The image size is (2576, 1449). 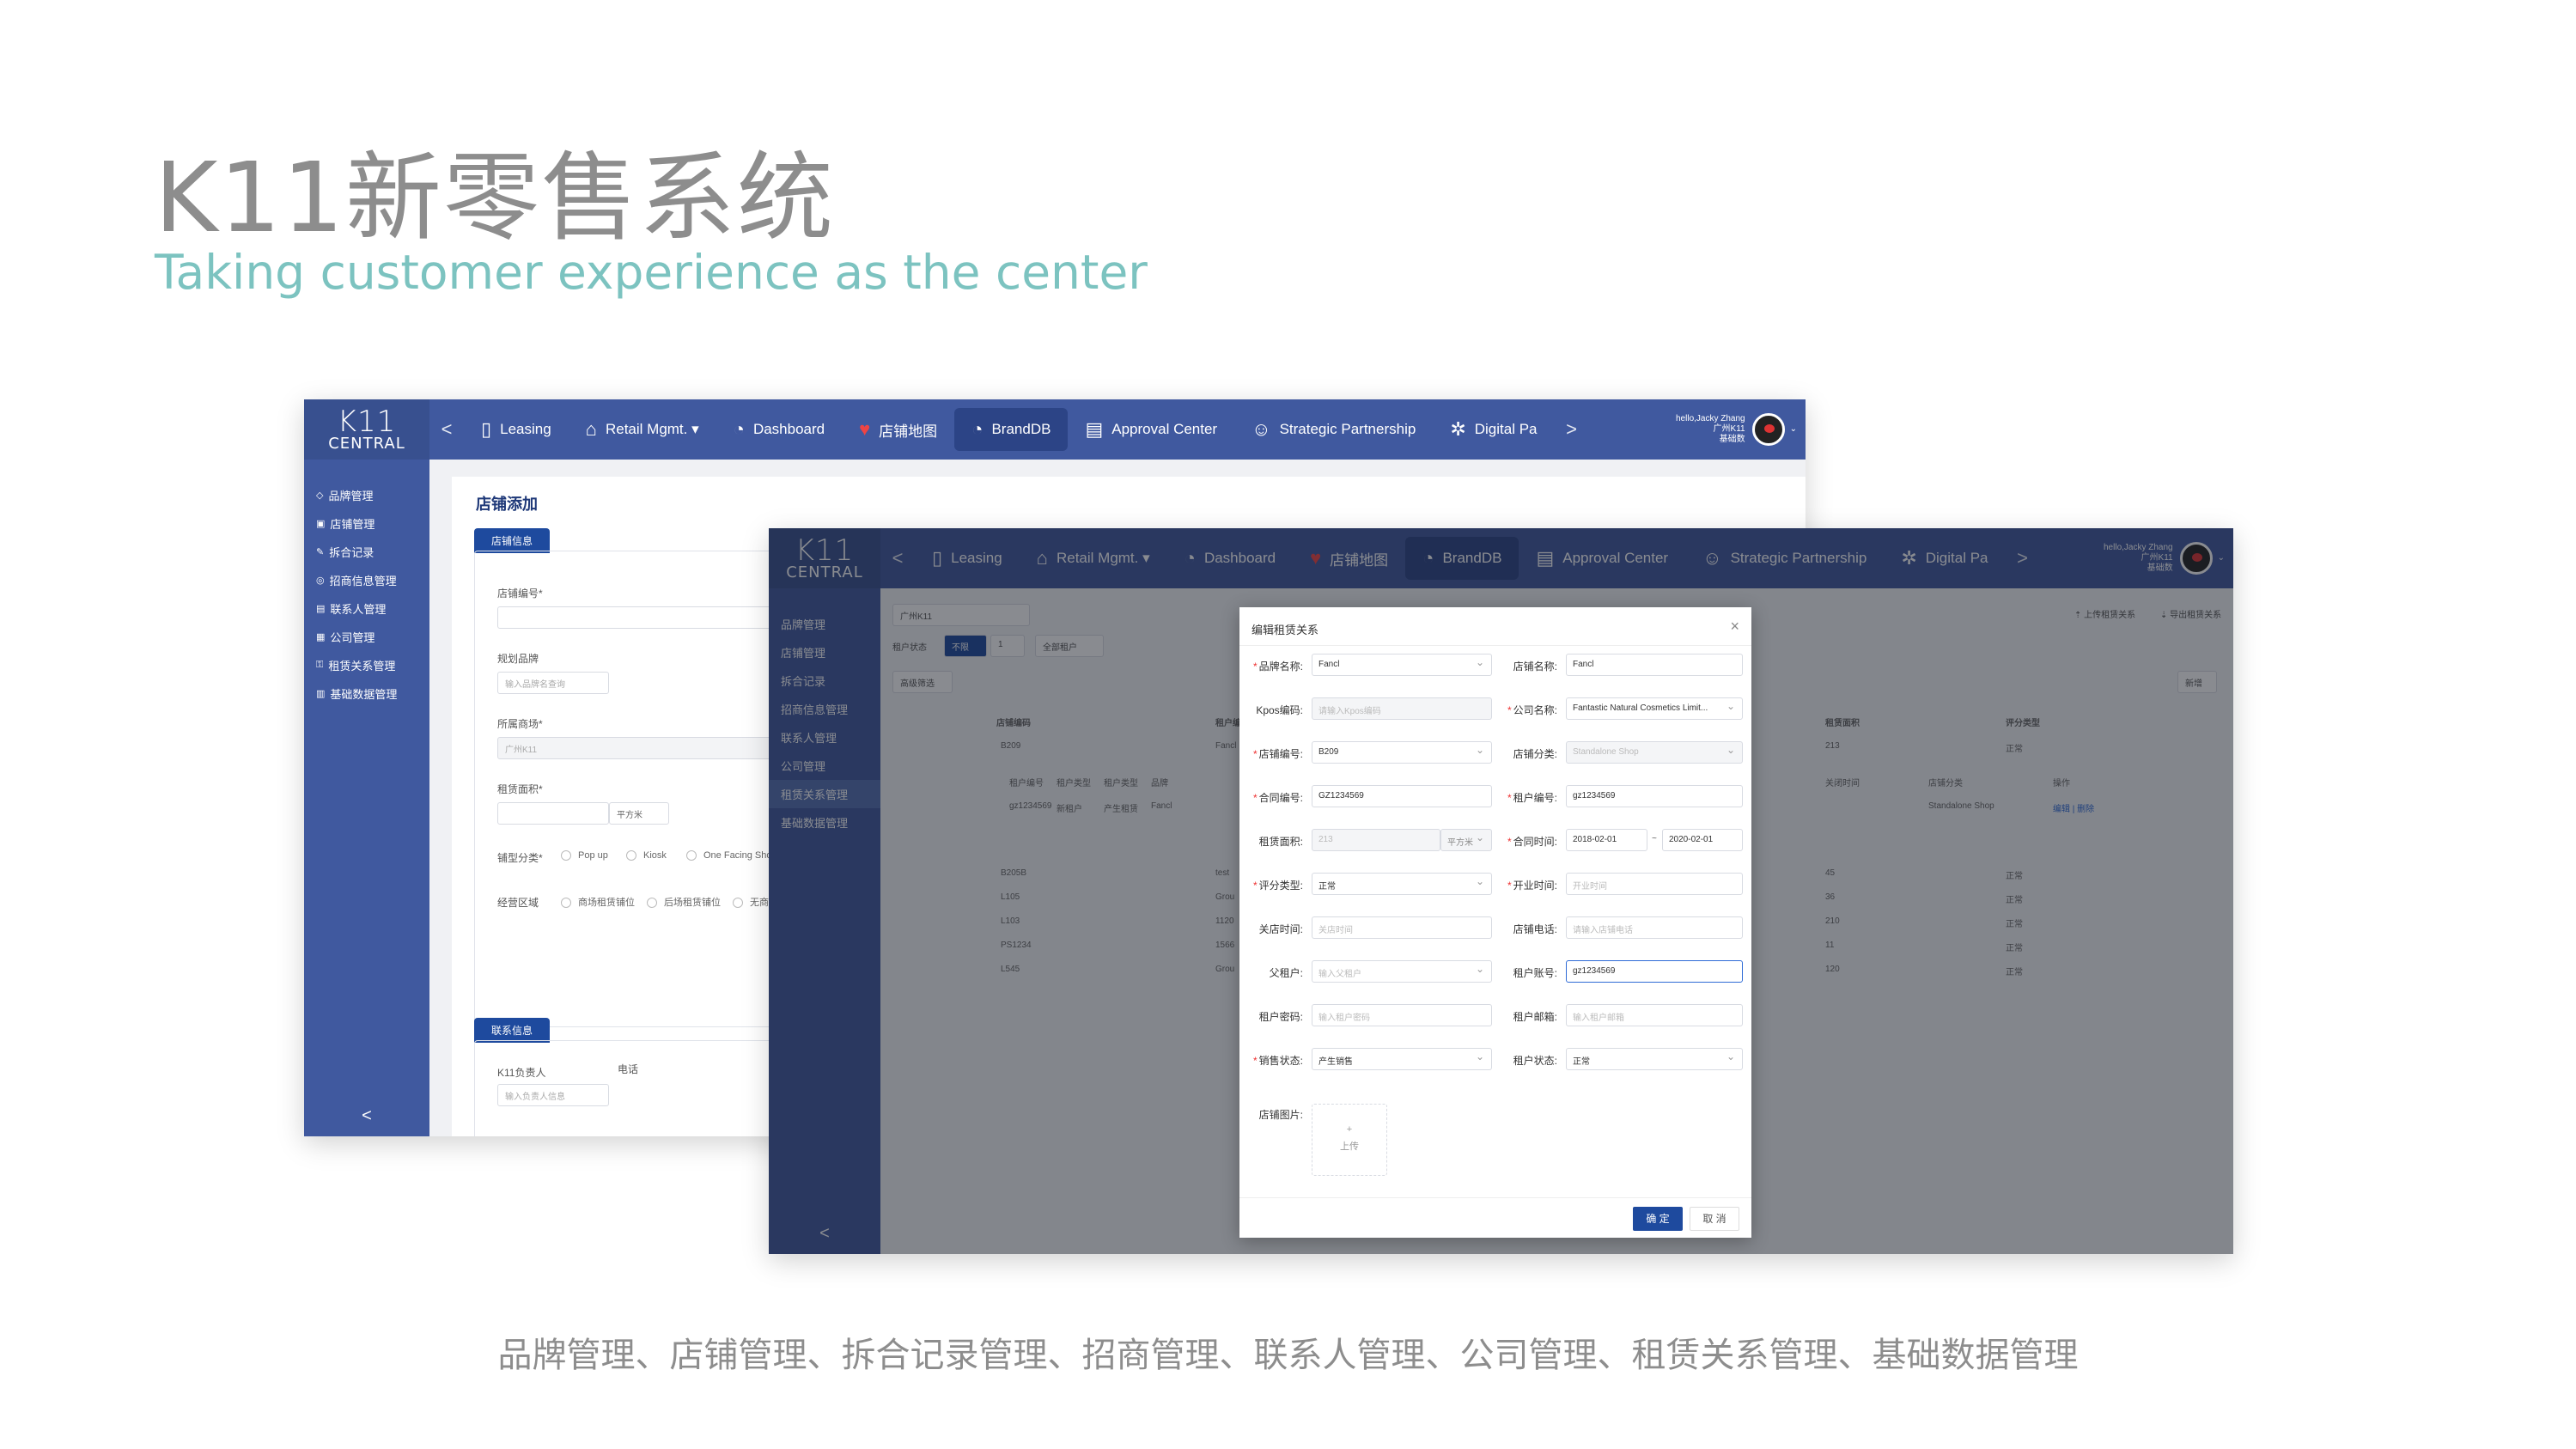 What do you see at coordinates (584, 855) in the screenshot?
I see `type-popup-radio: Pop up` at bounding box center [584, 855].